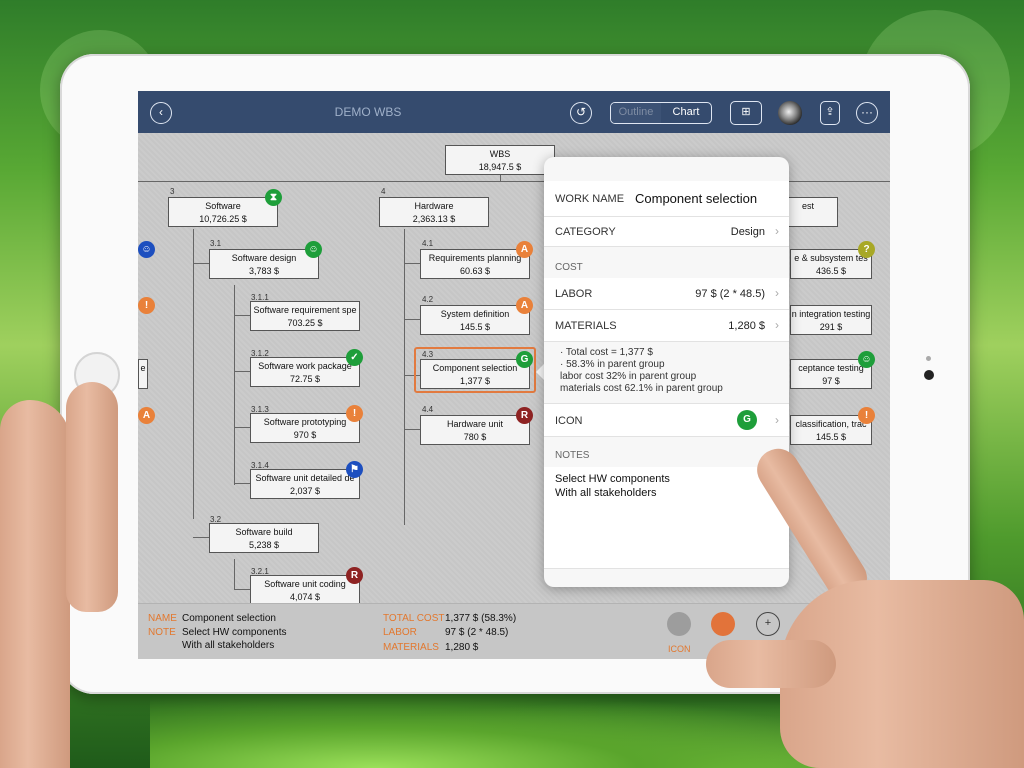  I want to click on node-value: 436.5 $, so click(831, 271).